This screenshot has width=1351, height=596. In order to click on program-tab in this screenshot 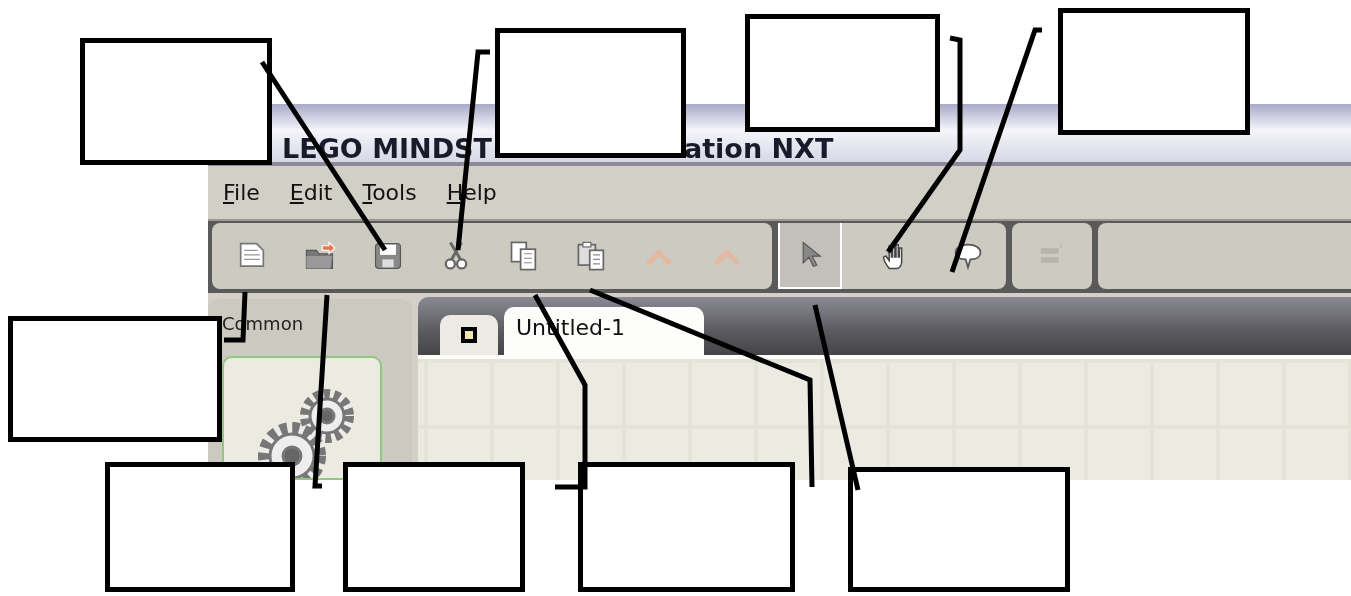, I will do `click(469, 335)`.